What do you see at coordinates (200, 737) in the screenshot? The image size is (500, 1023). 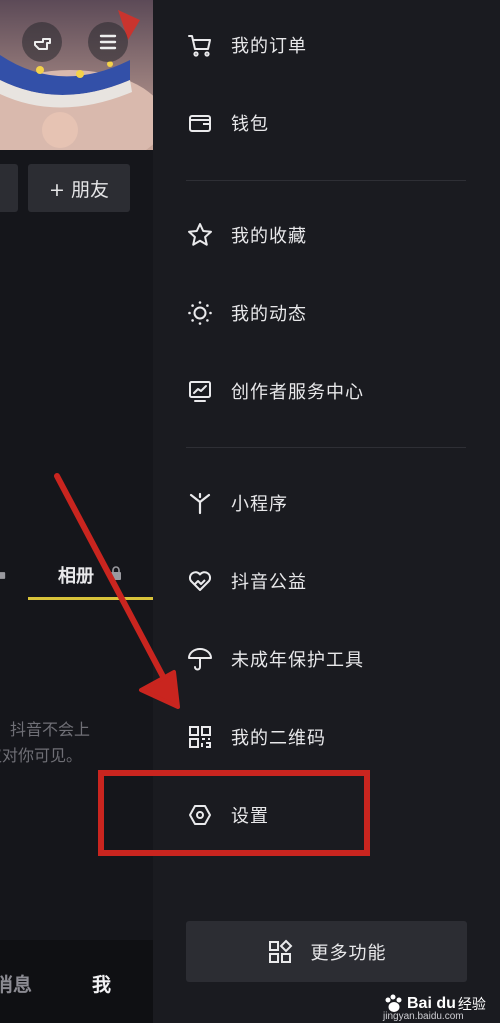 I see `qr-code-icon` at bounding box center [200, 737].